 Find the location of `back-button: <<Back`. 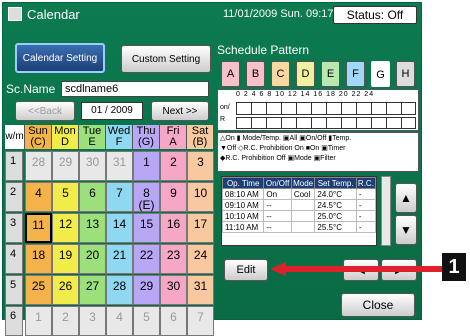

back-button: <<Back is located at coordinates (45, 111).